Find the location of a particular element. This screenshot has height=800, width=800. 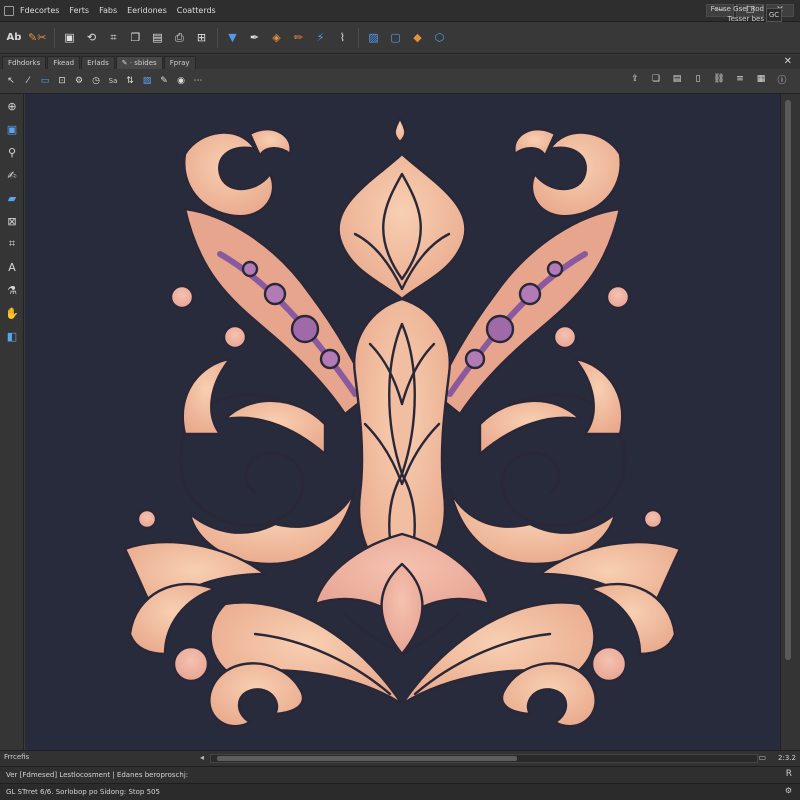

zoom-tool-icon: ⚲ is located at coordinates (12, 152).